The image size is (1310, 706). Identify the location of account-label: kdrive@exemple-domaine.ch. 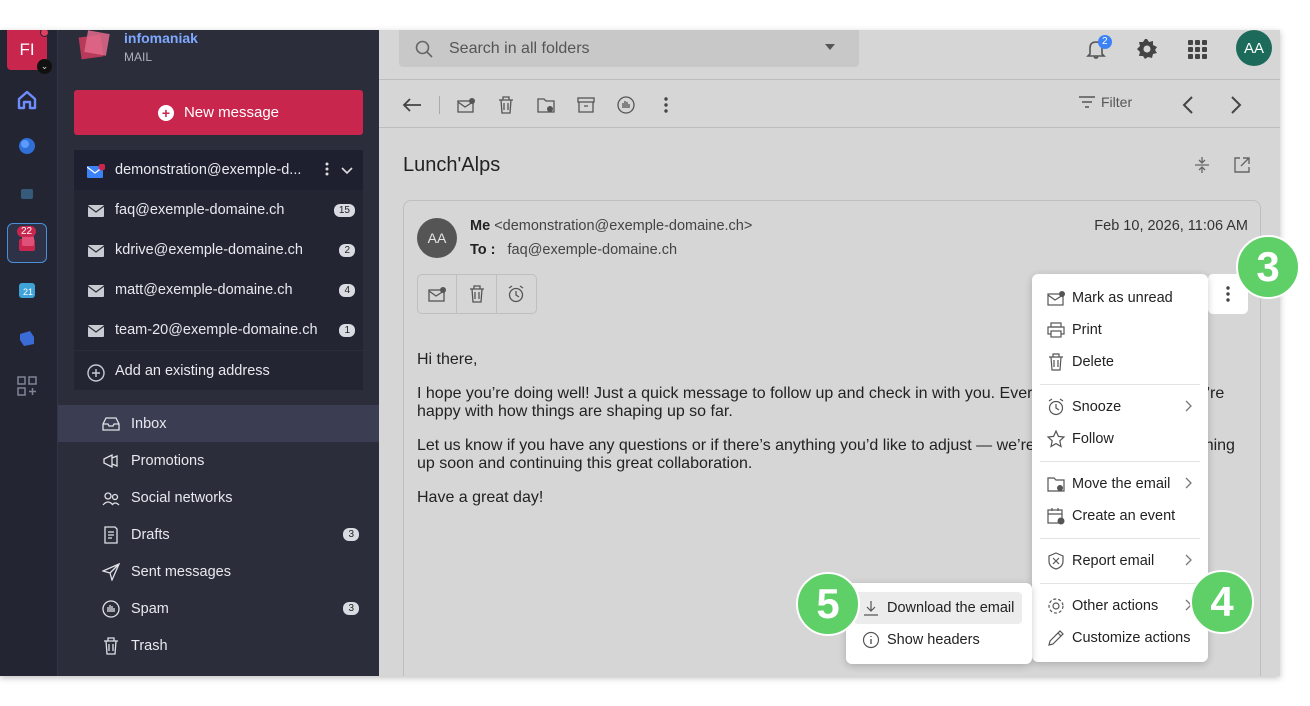
(209, 250).